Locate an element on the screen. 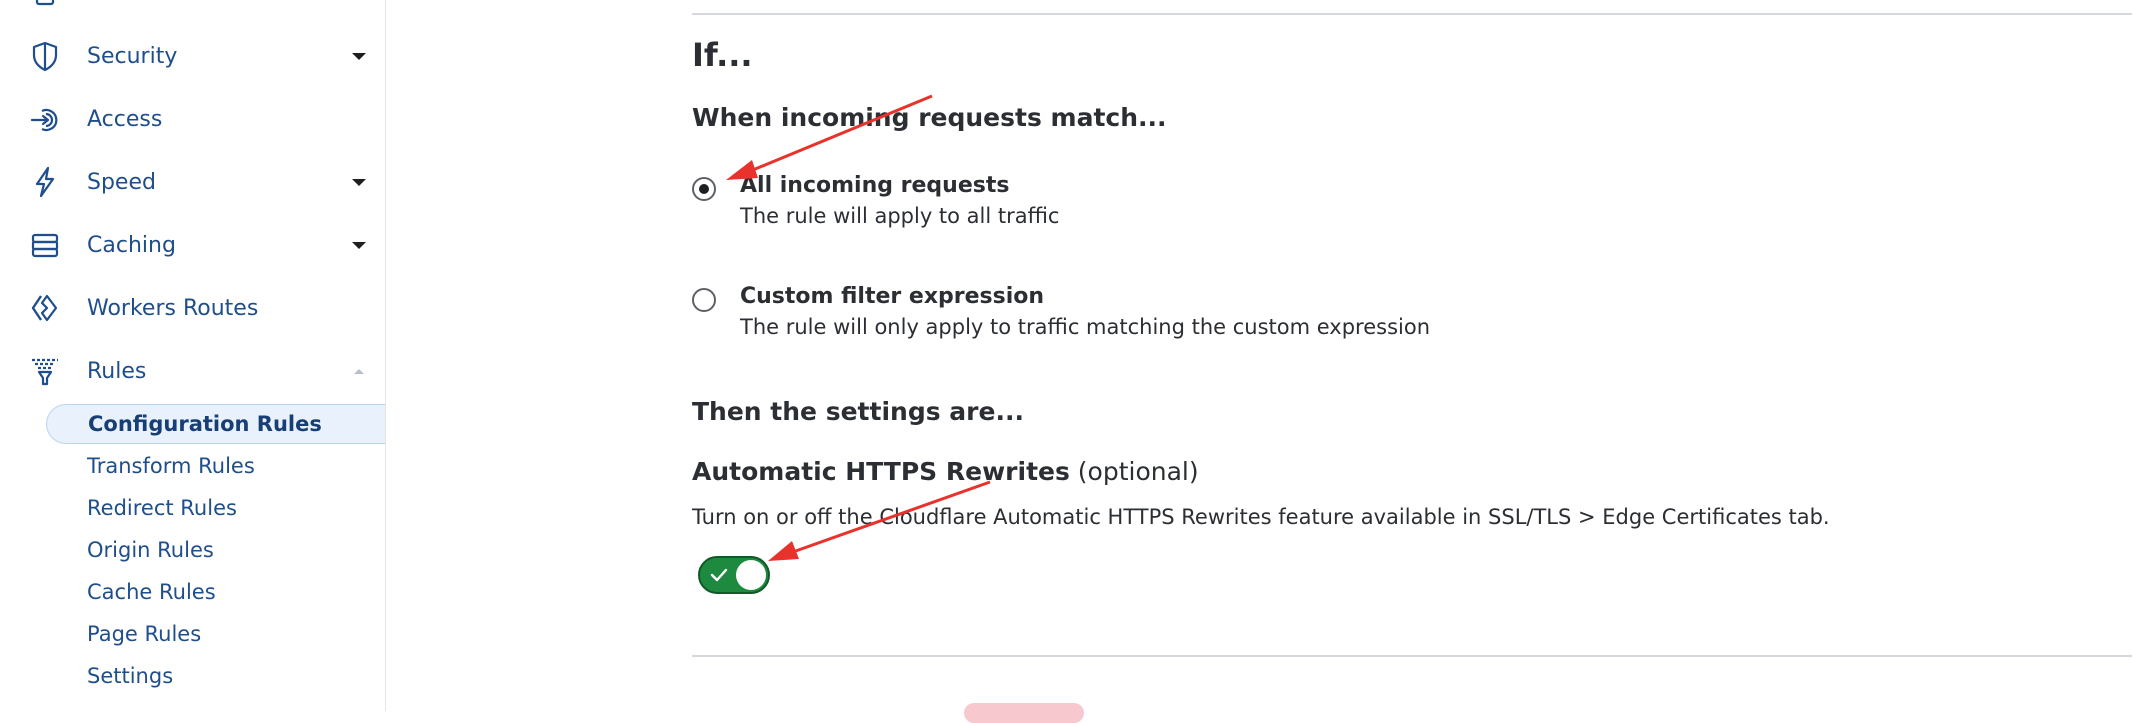  sidebar-subitem-settings: Settings is located at coordinates (215, 676).